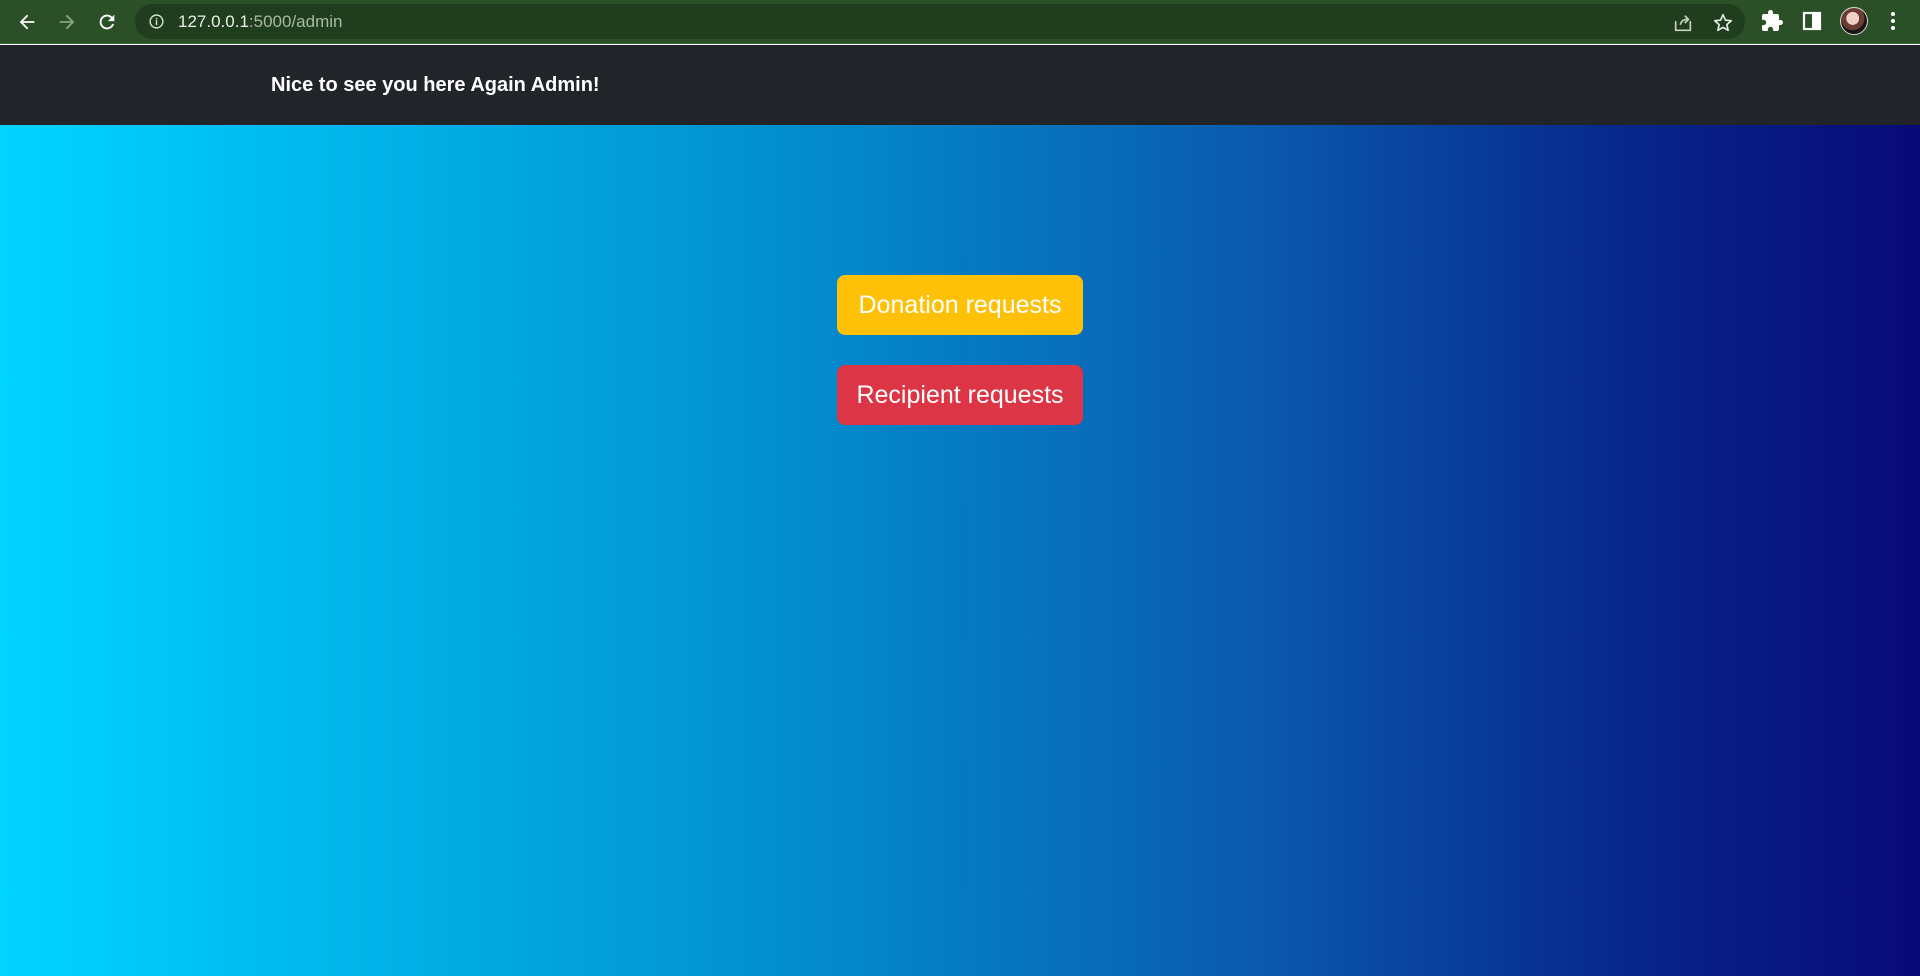 This screenshot has width=1920, height=976. What do you see at coordinates (1893, 21) in the screenshot?
I see `kebab-menu-icon` at bounding box center [1893, 21].